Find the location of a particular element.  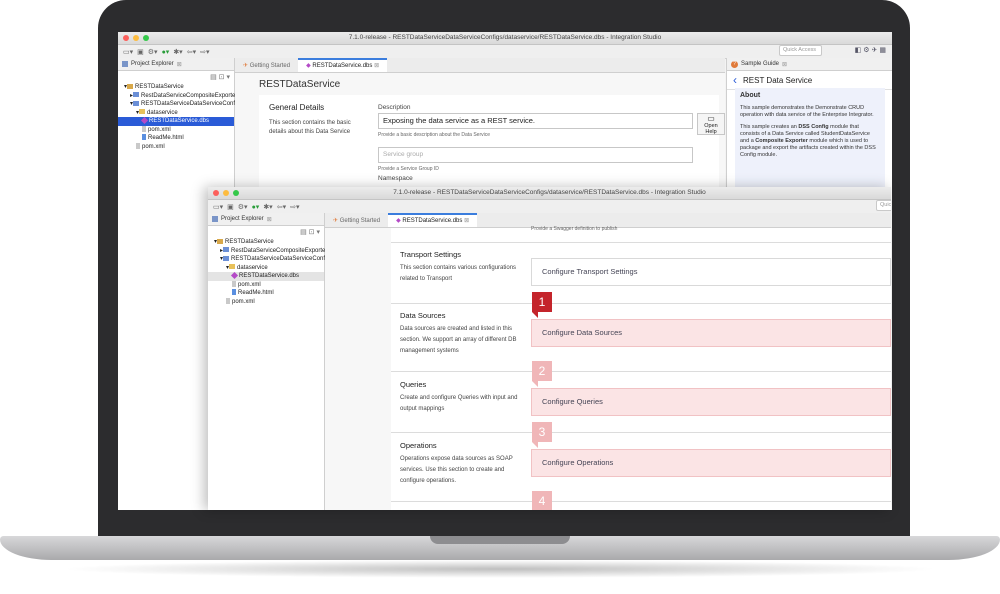

quick-access-input: Quic is located at coordinates (883, 205).